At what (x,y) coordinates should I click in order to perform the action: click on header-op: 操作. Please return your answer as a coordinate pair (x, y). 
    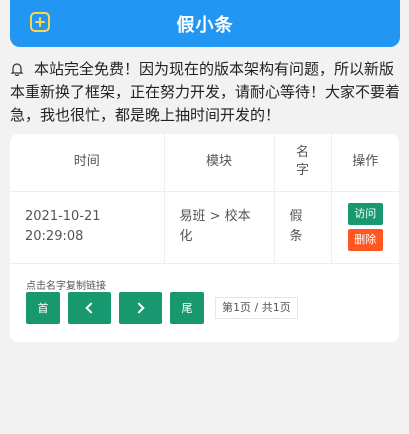
    Looking at the image, I should click on (365, 163).